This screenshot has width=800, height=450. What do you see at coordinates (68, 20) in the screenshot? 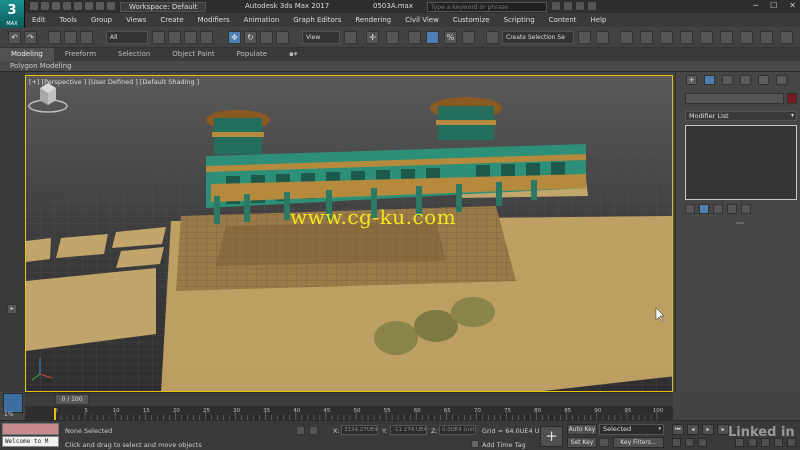
I see `menu-tools: Tools` at bounding box center [68, 20].